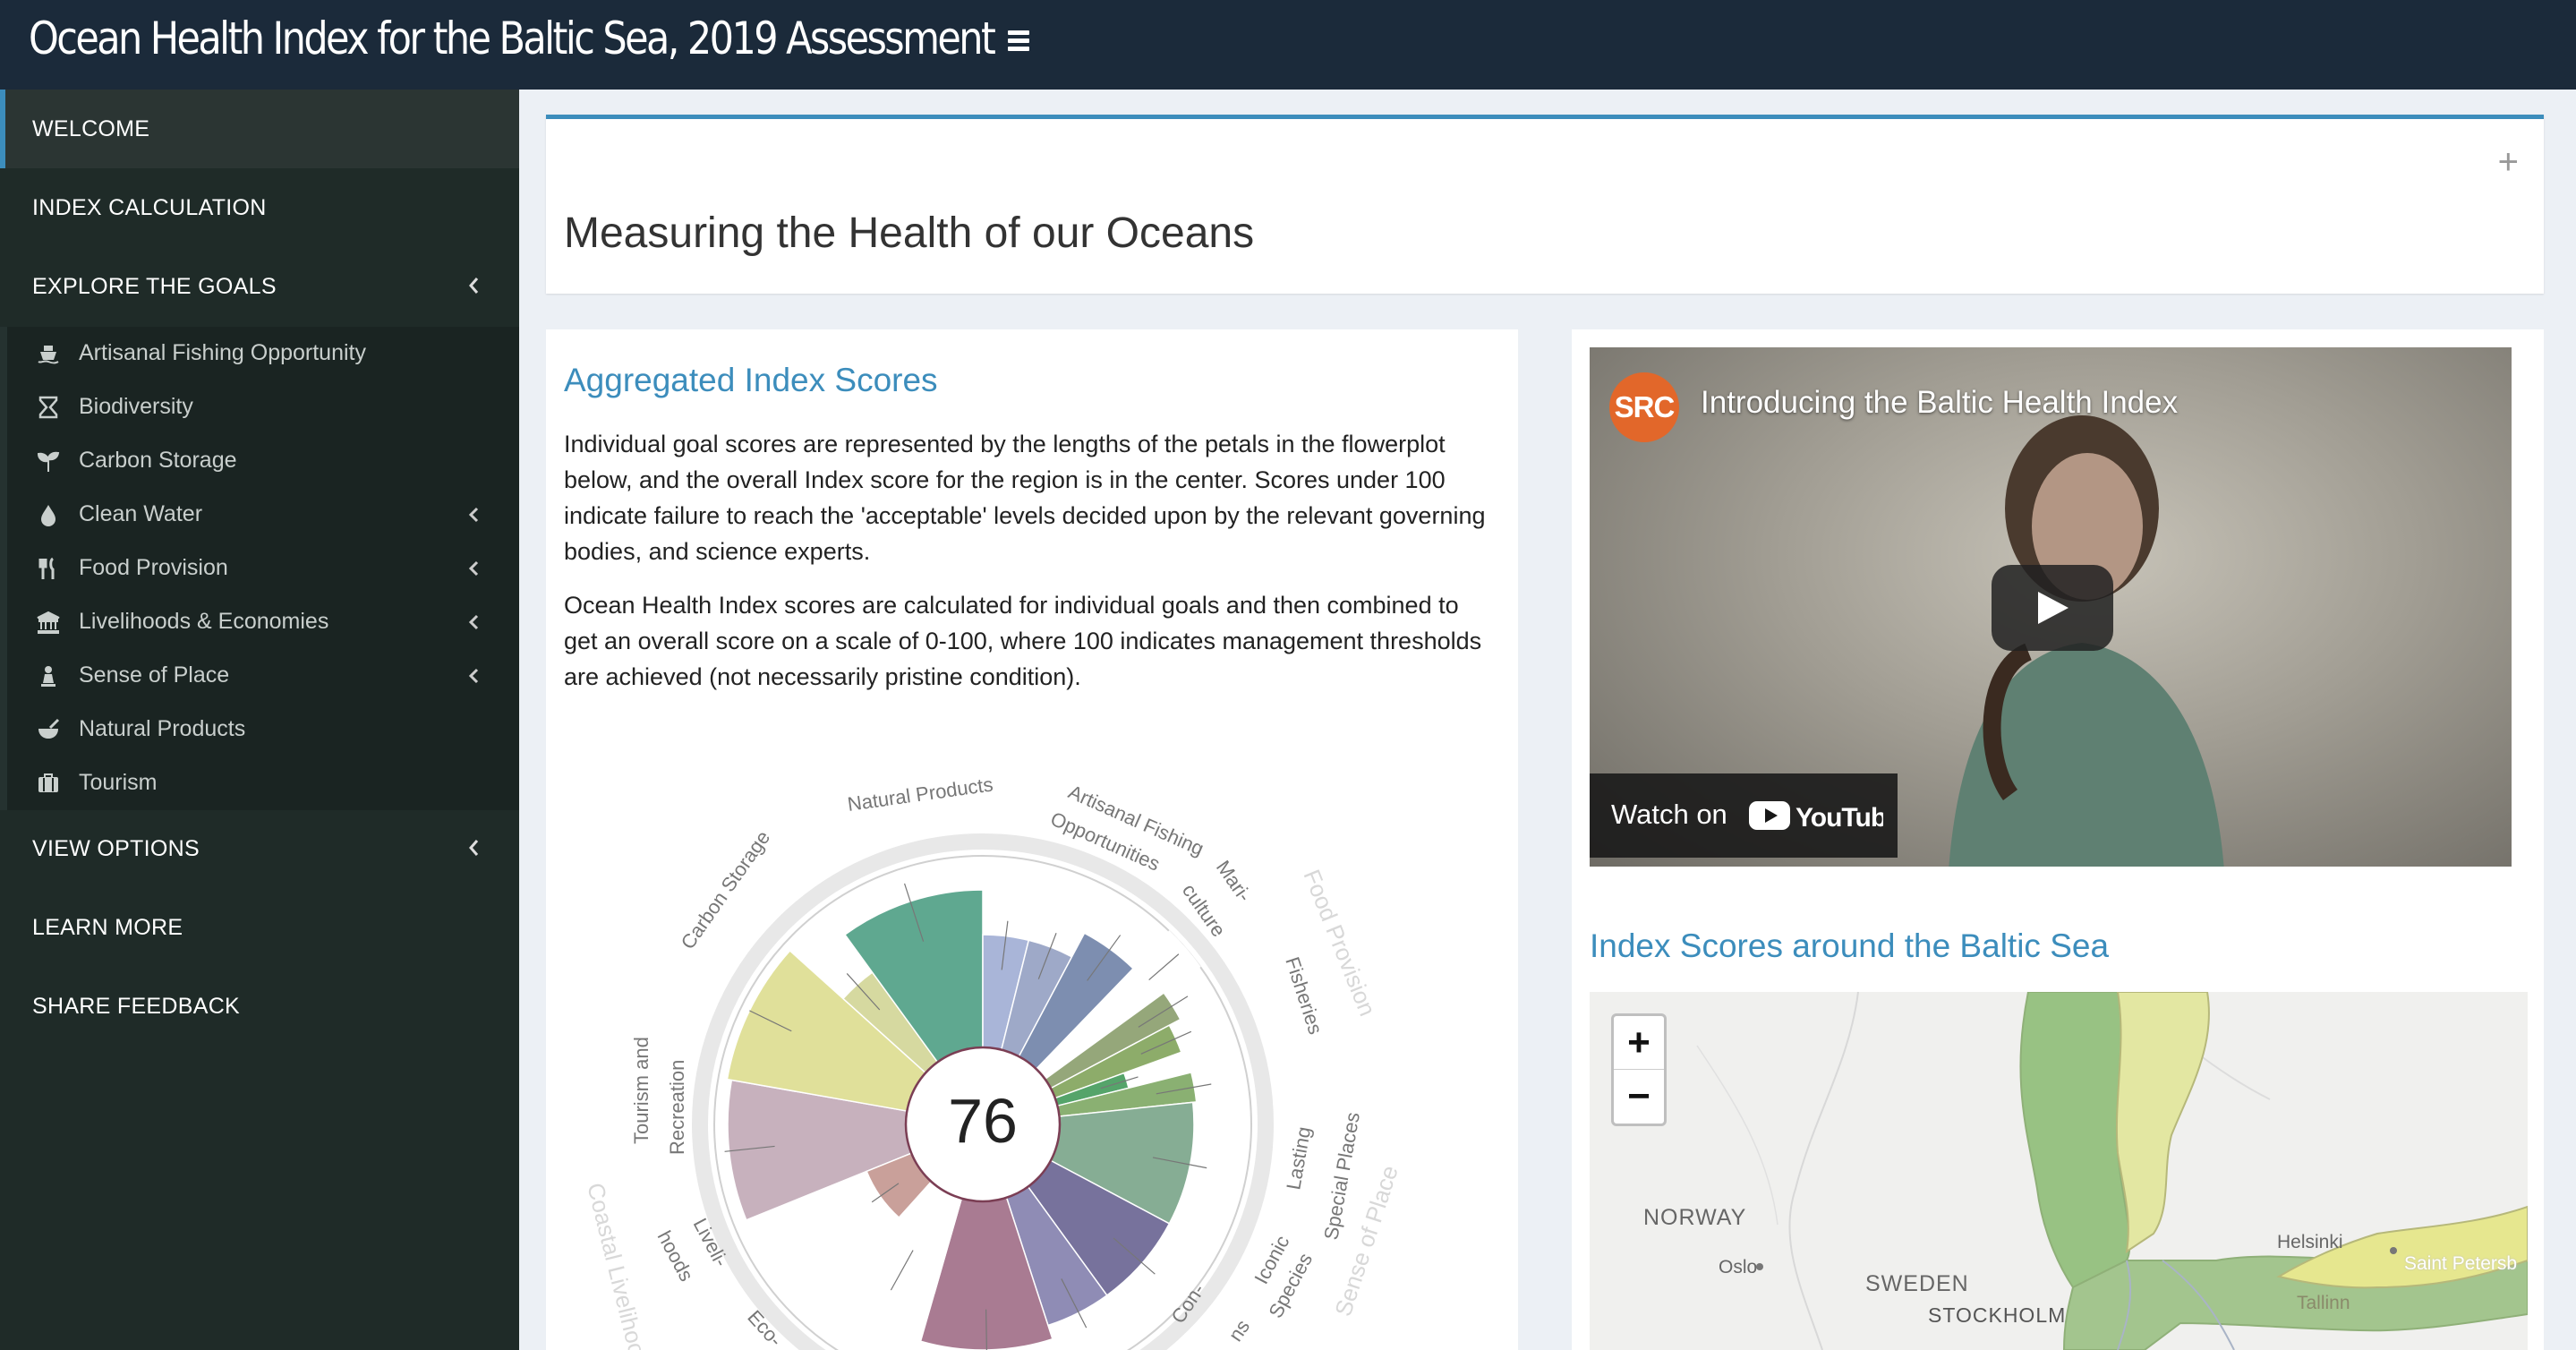  Describe the element at coordinates (153, 568) in the screenshot. I see `sidebar-item-label: Food Provision` at that location.